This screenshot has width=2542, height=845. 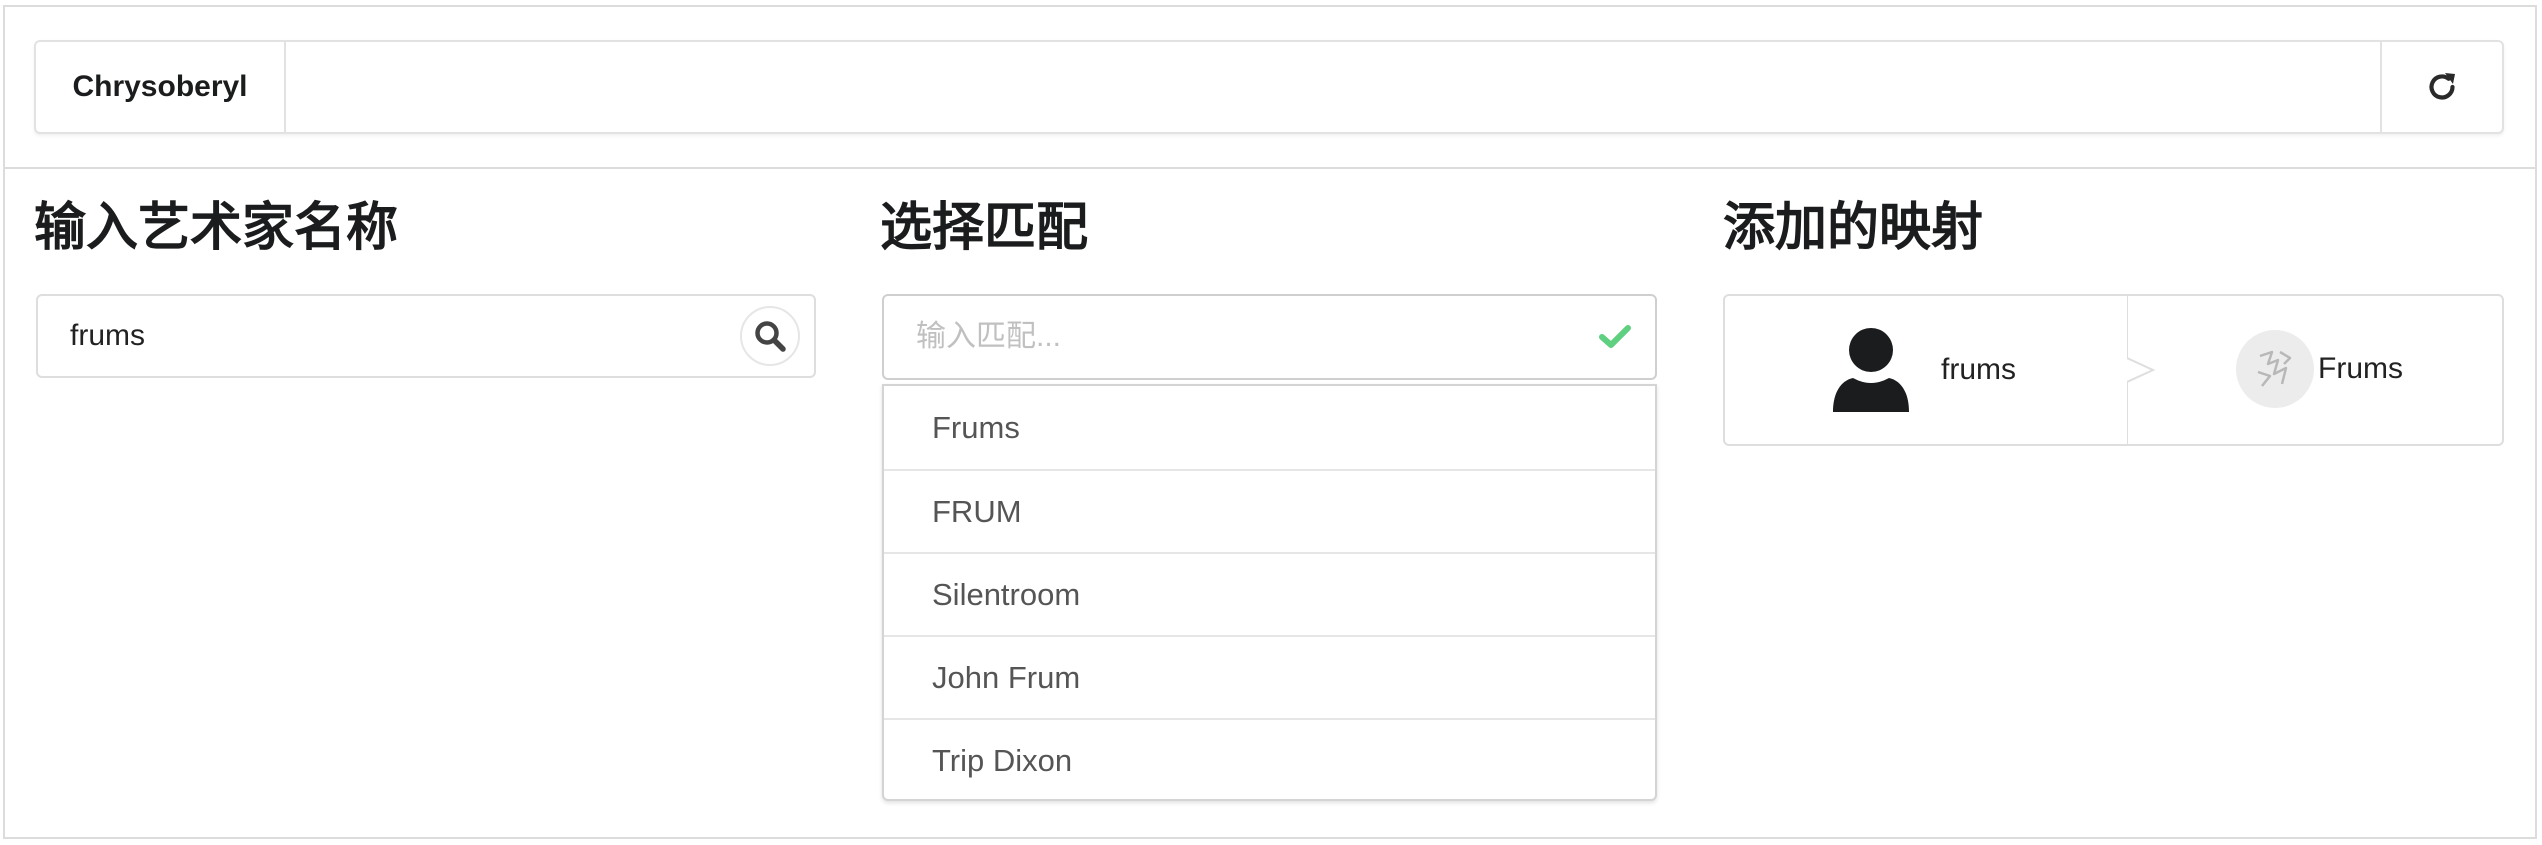 What do you see at coordinates (380, 336) in the screenshot?
I see `artist-name-input` at bounding box center [380, 336].